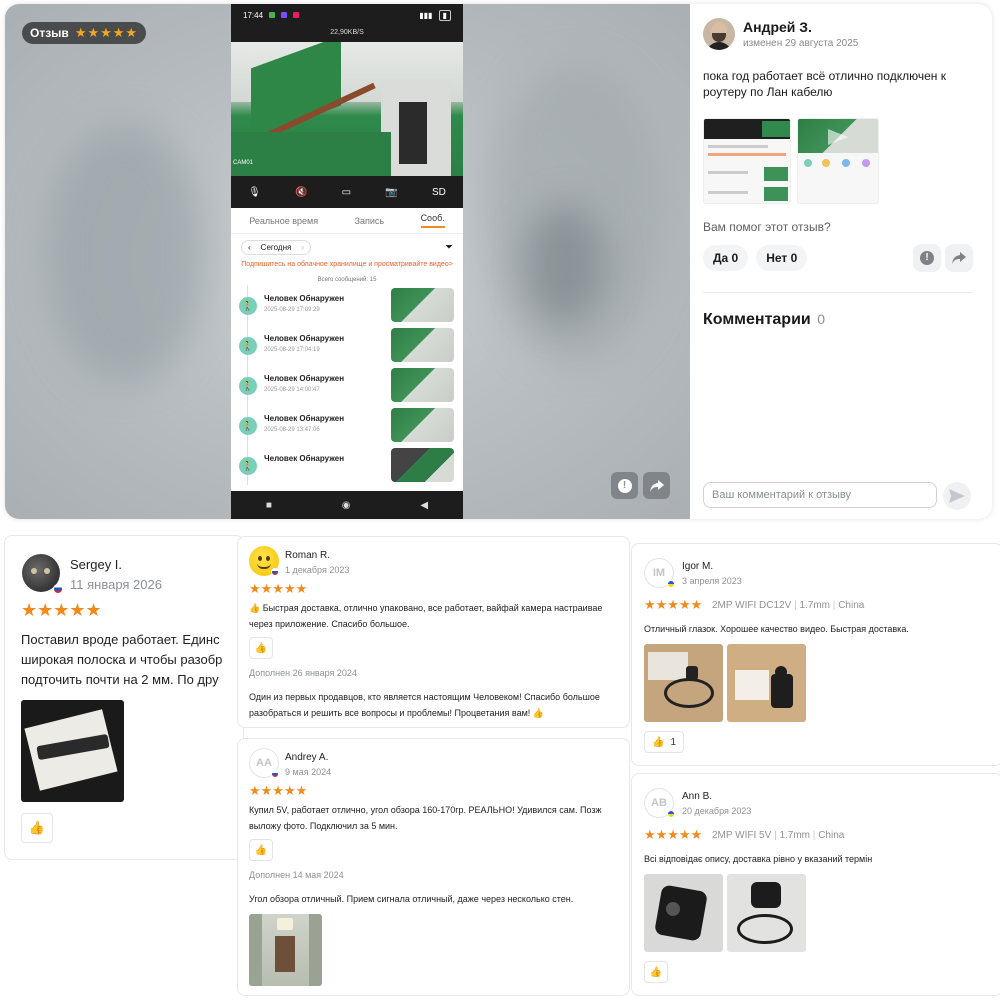  I want to click on report-review-button: !, so click(927, 258).